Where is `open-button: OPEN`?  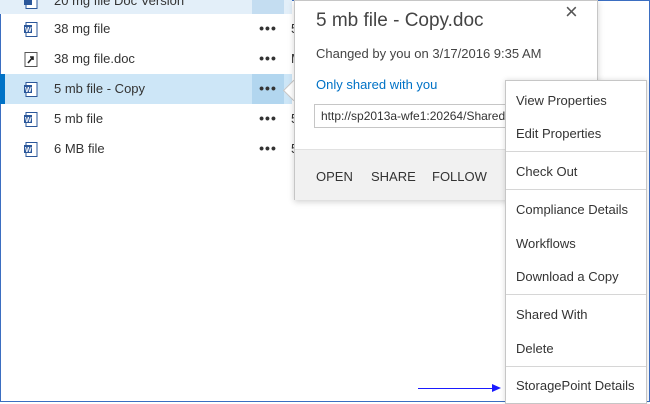 open-button: OPEN is located at coordinates (334, 176).